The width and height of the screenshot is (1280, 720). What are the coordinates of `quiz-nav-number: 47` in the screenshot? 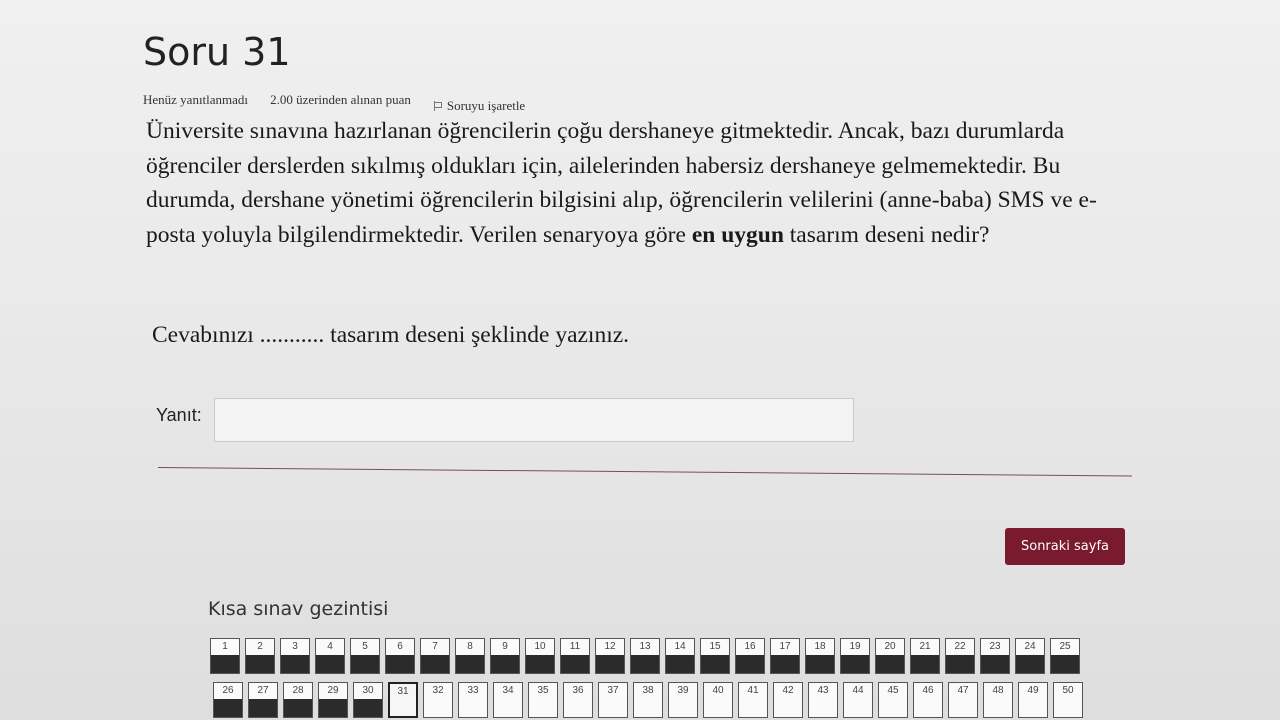 It's located at (963, 690).